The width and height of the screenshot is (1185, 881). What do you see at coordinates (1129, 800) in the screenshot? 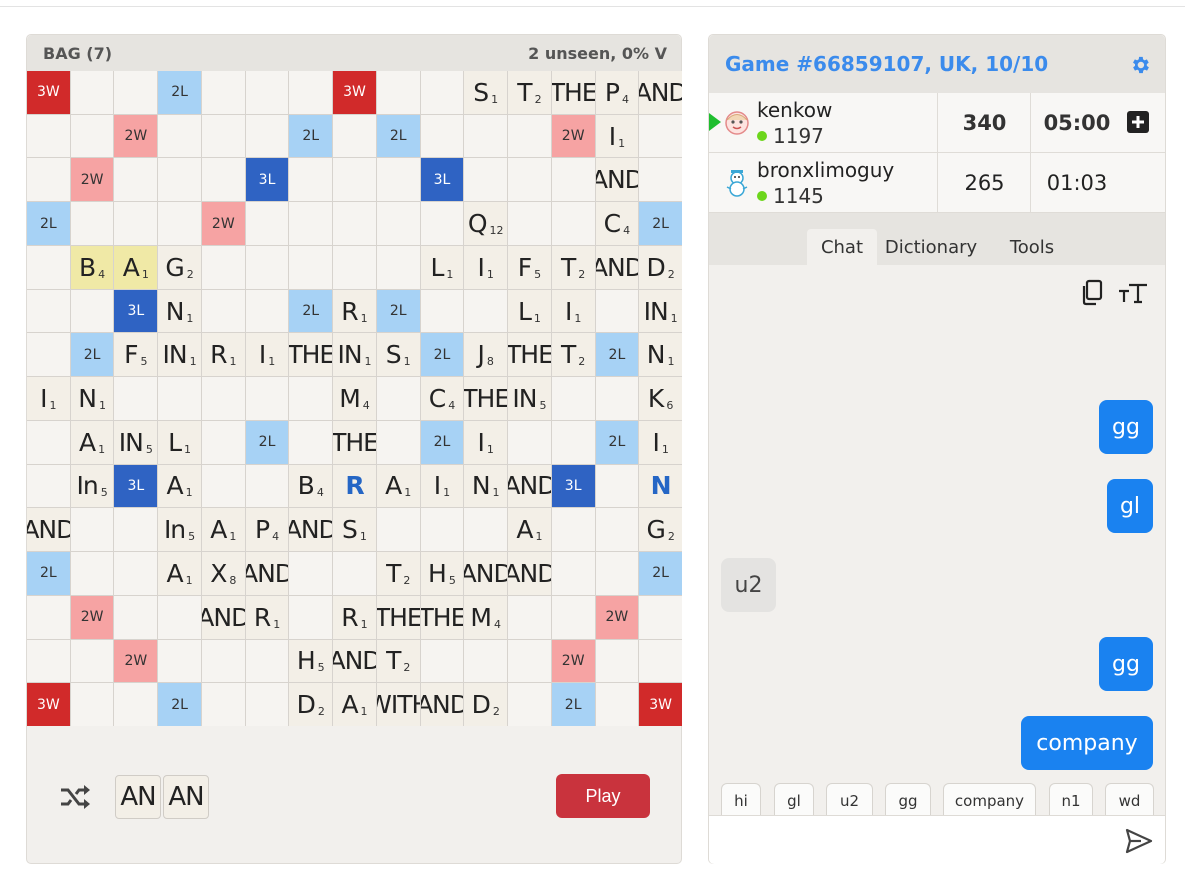
I see `quick-reply-button: wd` at bounding box center [1129, 800].